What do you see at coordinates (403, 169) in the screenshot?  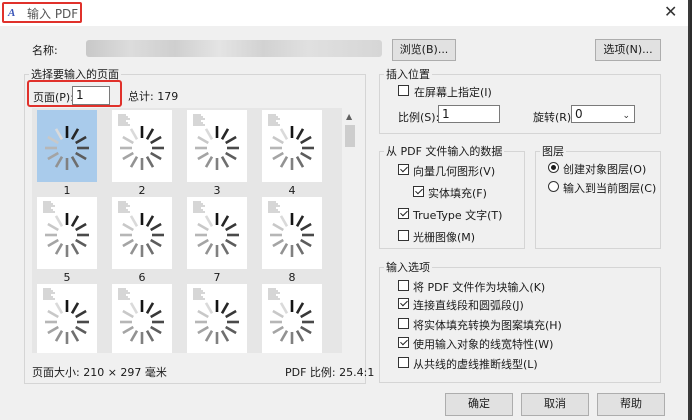 I see `vector-checkbox` at bounding box center [403, 169].